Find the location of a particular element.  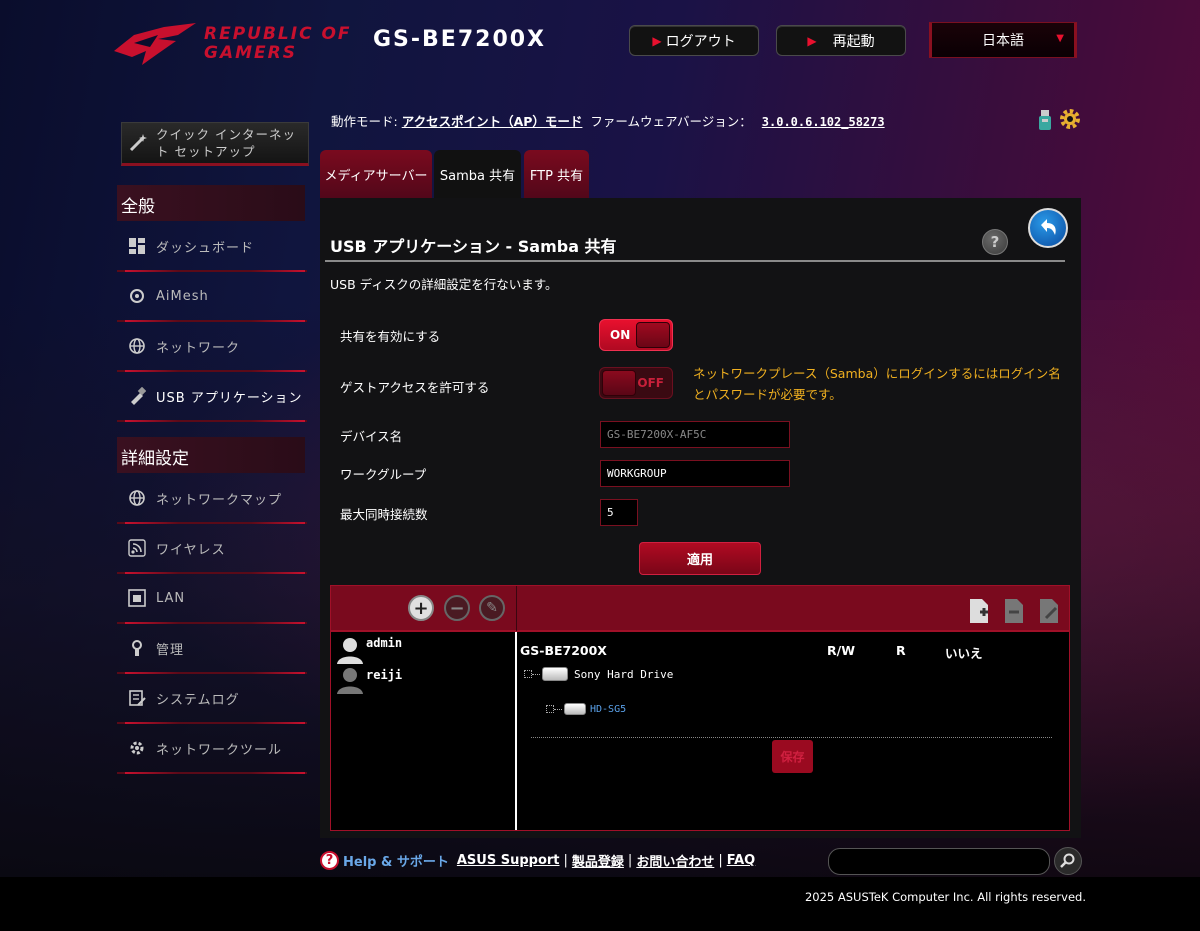

tree-line is located at coordinates (536, 674).